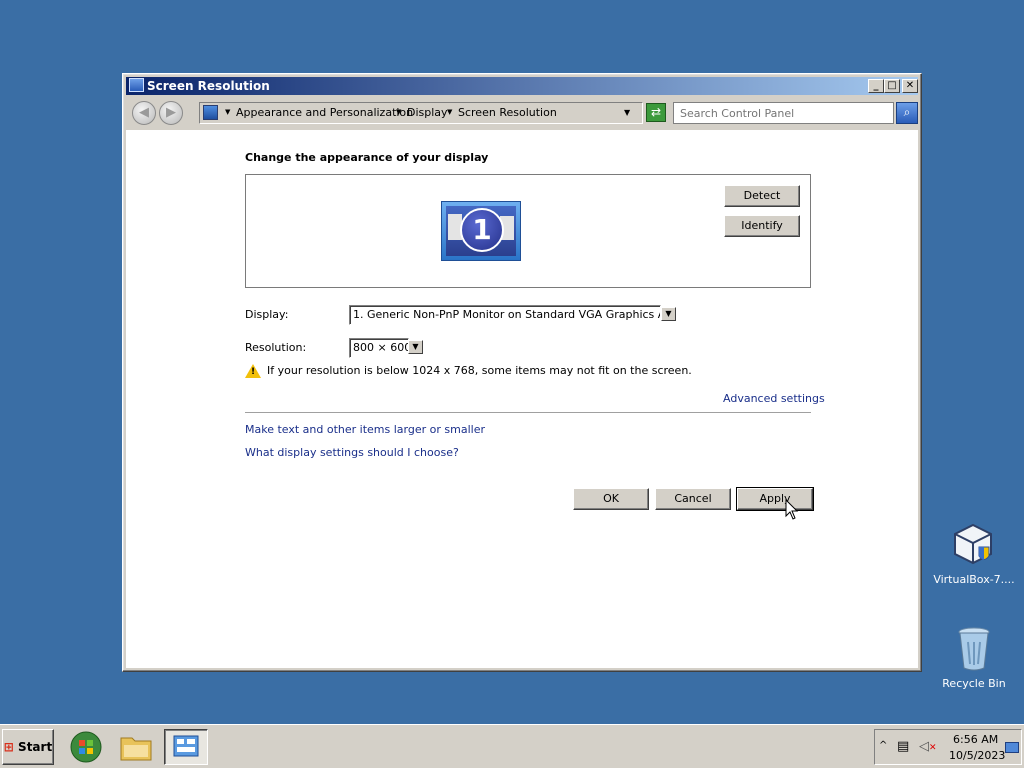 The width and height of the screenshot is (1024, 768). Describe the element at coordinates (775, 499) in the screenshot. I see `apply-button: Apply` at that location.